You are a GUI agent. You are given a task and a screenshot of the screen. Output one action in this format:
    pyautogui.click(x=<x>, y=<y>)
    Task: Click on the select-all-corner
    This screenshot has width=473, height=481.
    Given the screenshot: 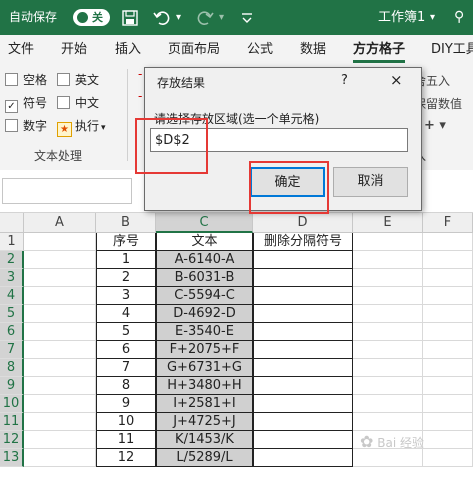 What is the action you would take?
    pyautogui.click(x=12, y=223)
    